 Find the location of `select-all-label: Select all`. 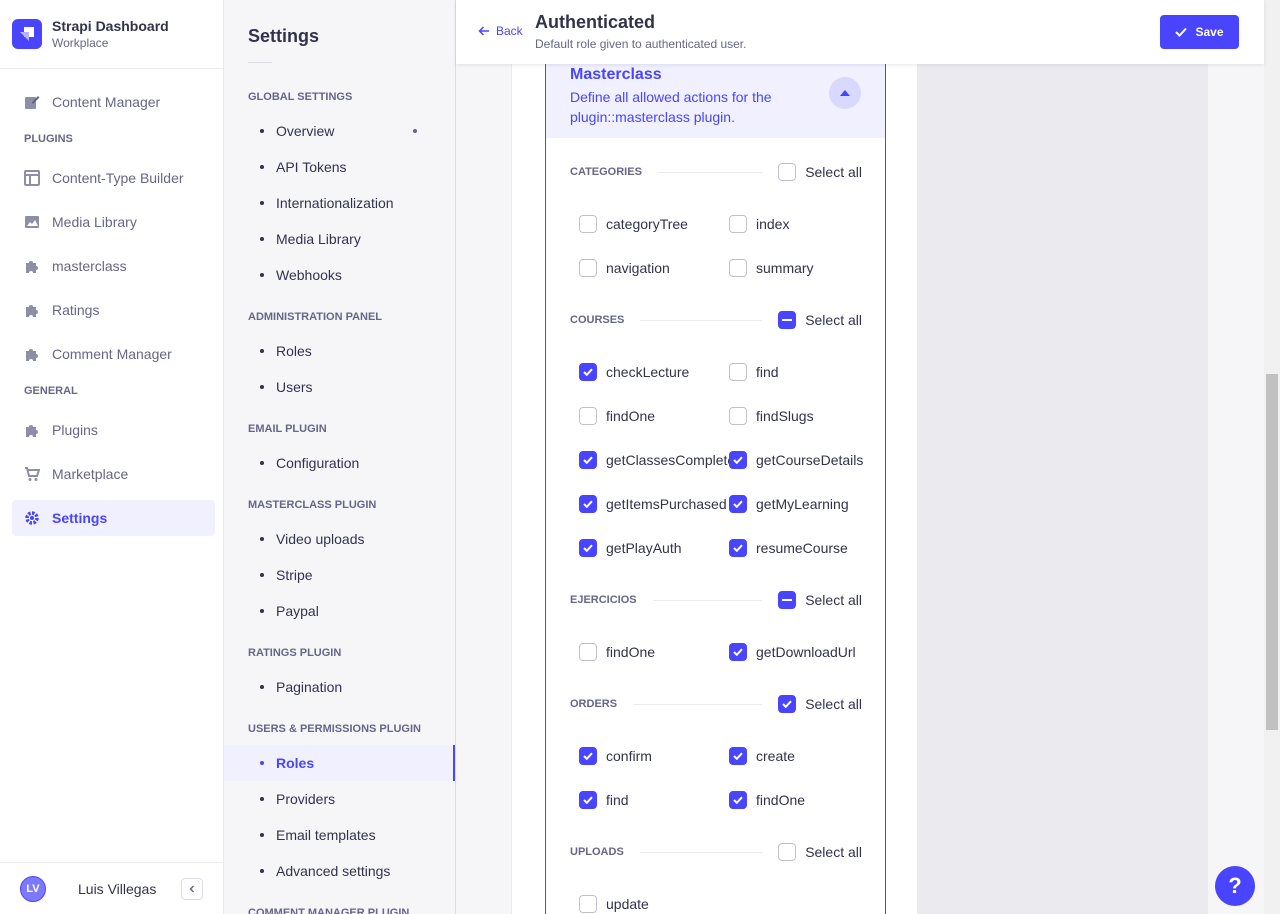

select-all-label: Select all is located at coordinates (833, 320).